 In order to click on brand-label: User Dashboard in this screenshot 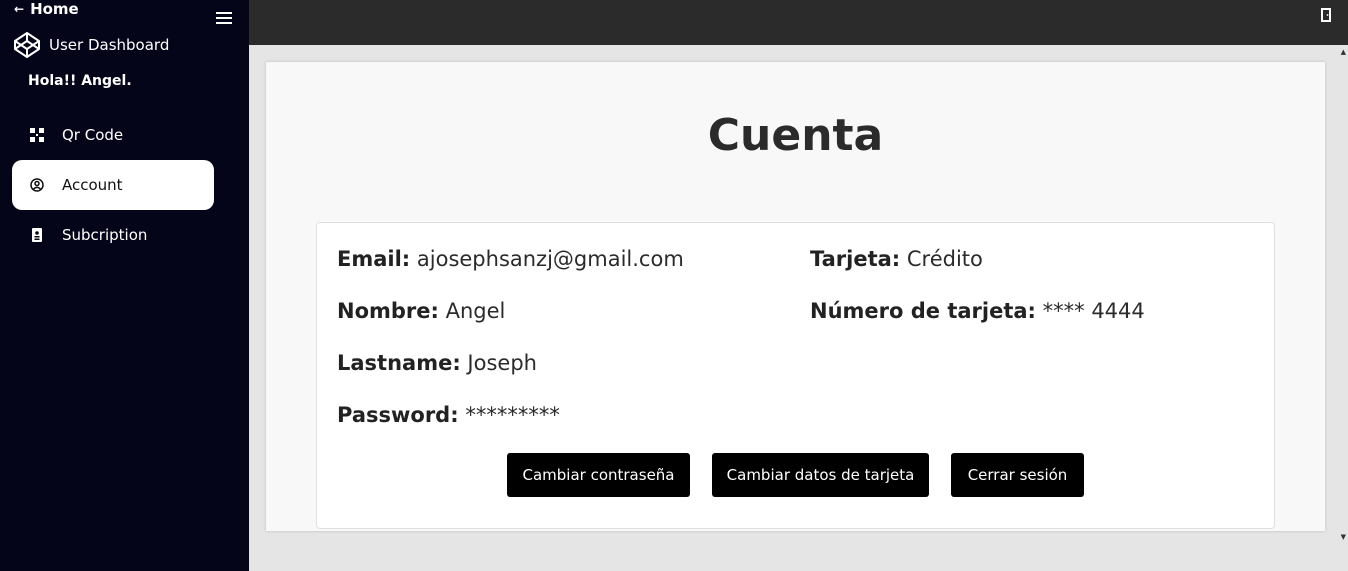, I will do `click(109, 45)`.